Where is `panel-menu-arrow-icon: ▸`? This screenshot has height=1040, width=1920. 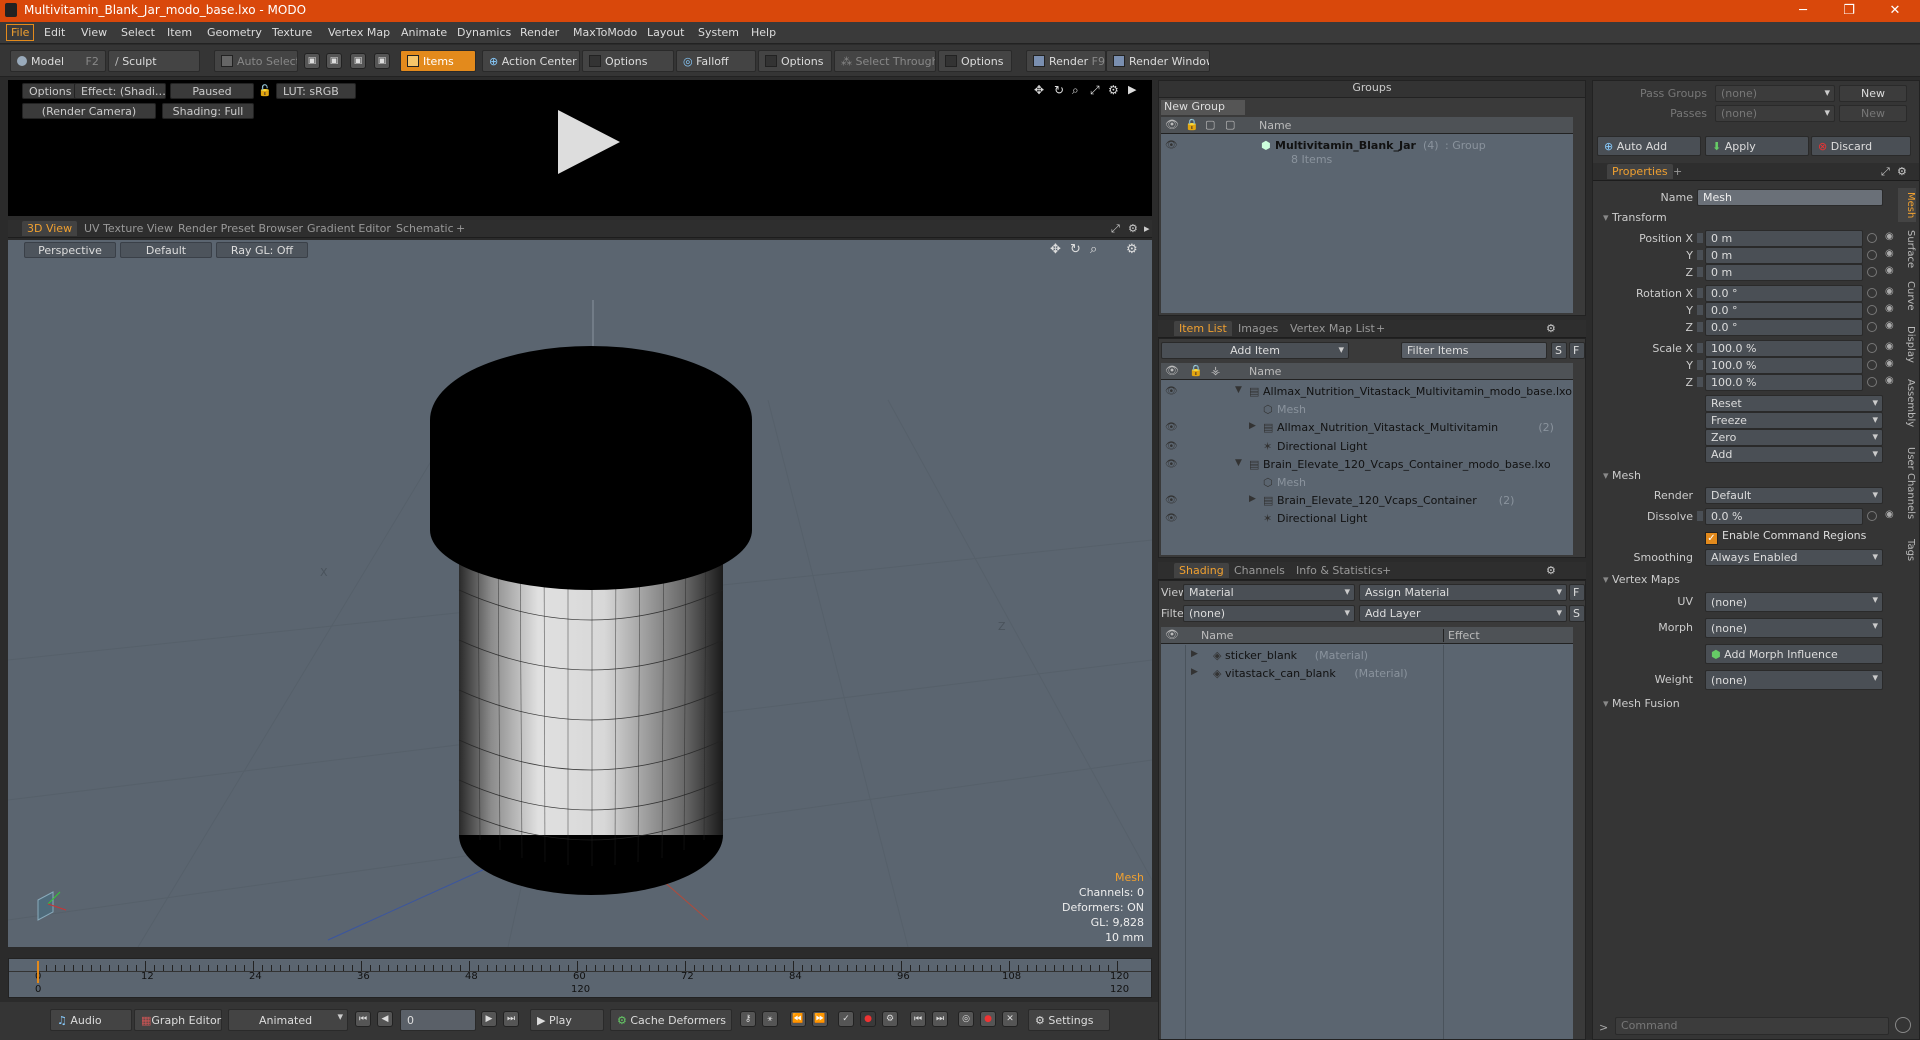
panel-menu-arrow-icon: ▸ is located at coordinates (1147, 228).